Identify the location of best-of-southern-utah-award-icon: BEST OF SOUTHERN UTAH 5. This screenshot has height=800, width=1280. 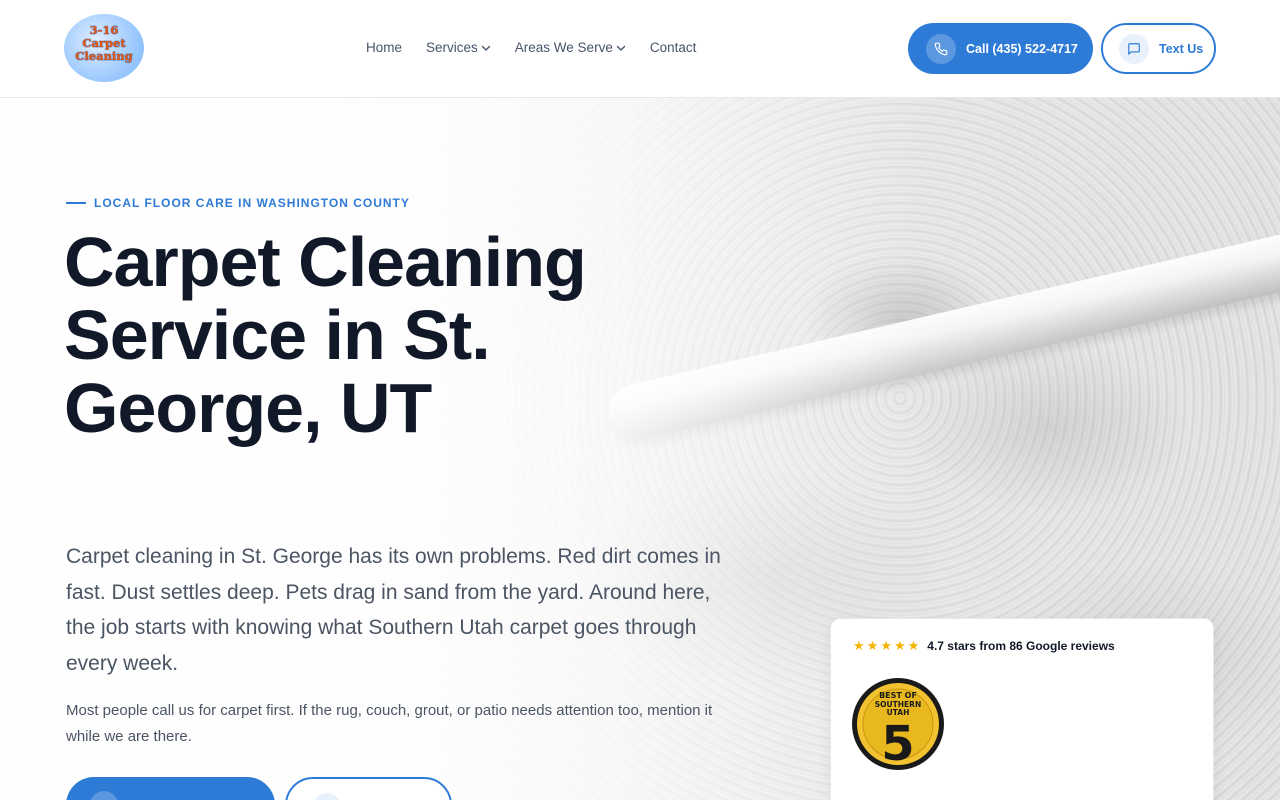
(898, 725).